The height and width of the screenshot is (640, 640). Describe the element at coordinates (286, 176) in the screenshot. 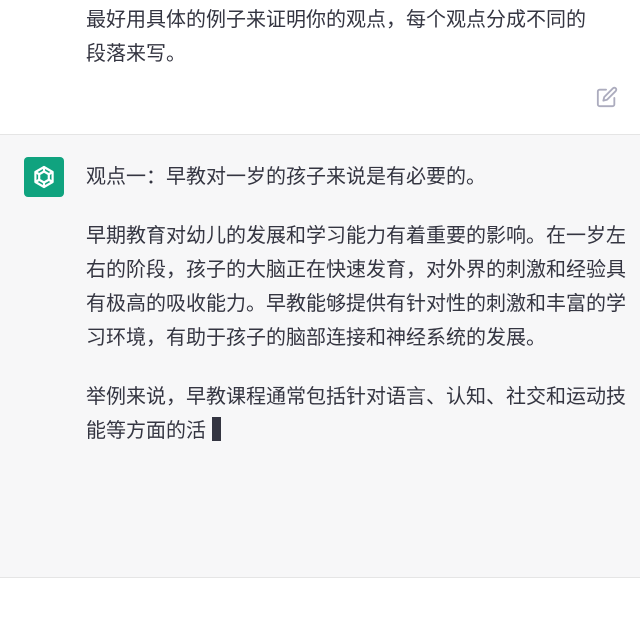

I see `answer-heading: 观点一：早教对一岁的孩子来说是有必要的。` at that location.